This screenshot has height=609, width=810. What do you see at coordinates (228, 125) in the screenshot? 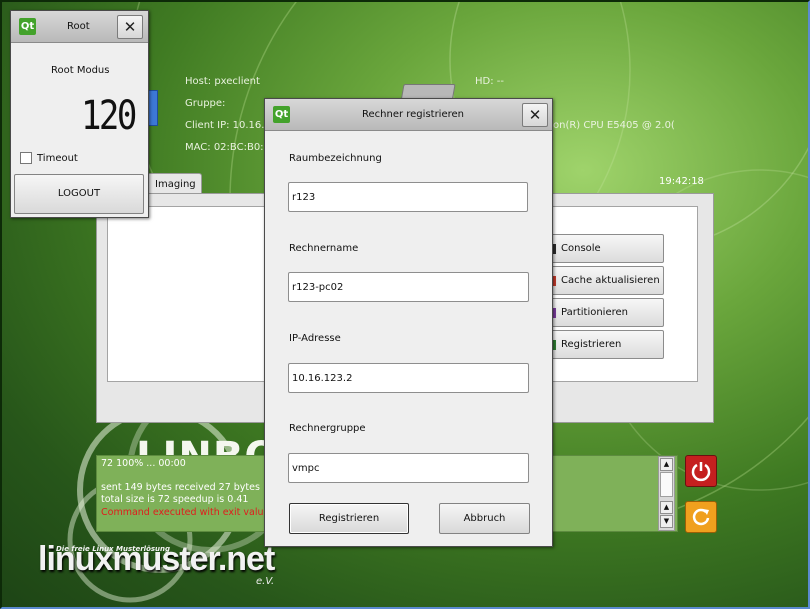
I see `client-ip-label: Client IP: 10.16.1` at bounding box center [228, 125].